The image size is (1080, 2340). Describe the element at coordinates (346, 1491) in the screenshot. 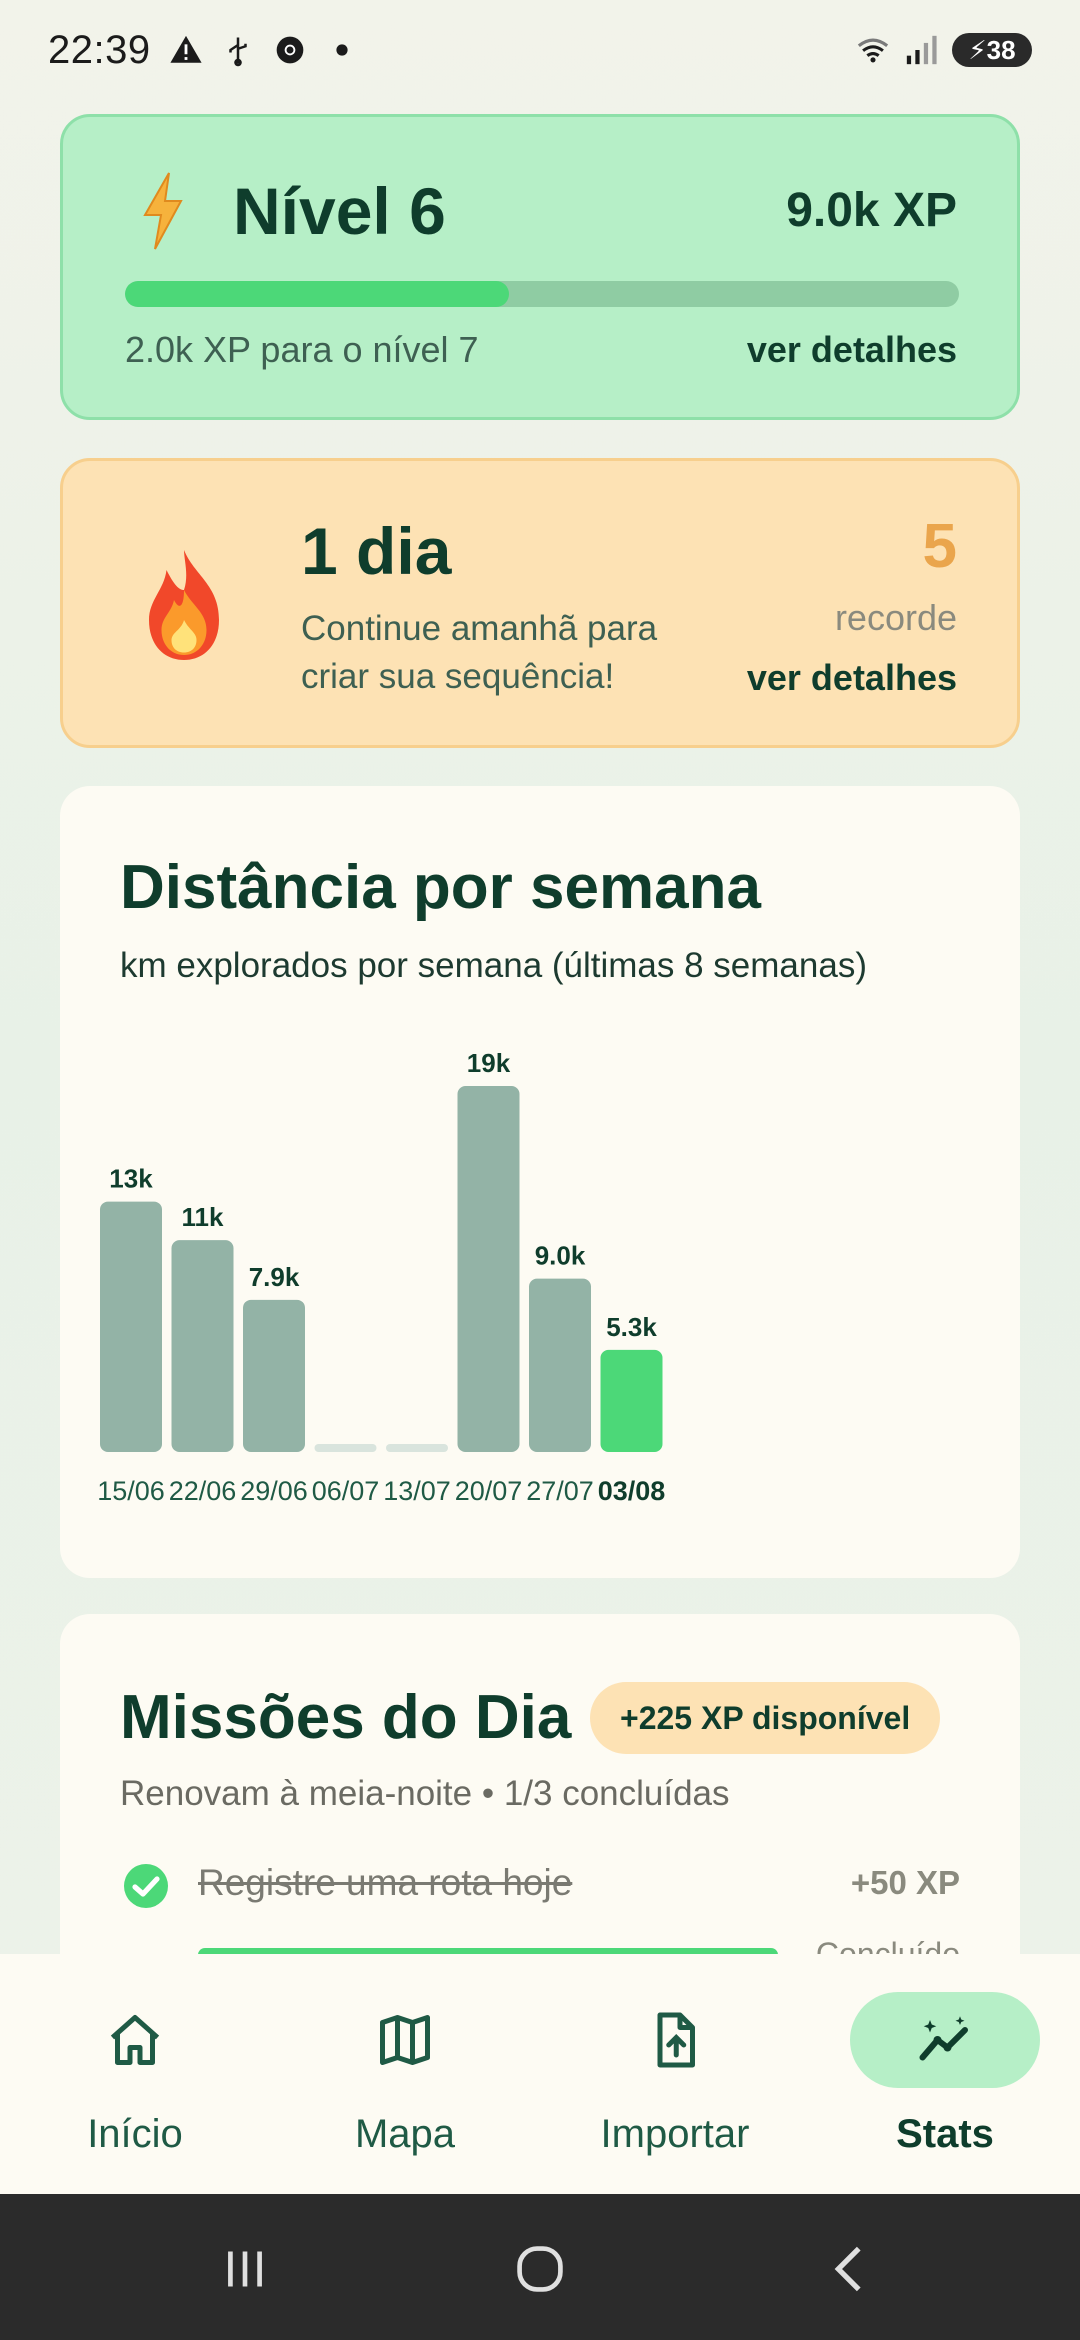

I see `x-tick-label: 06/07` at that location.